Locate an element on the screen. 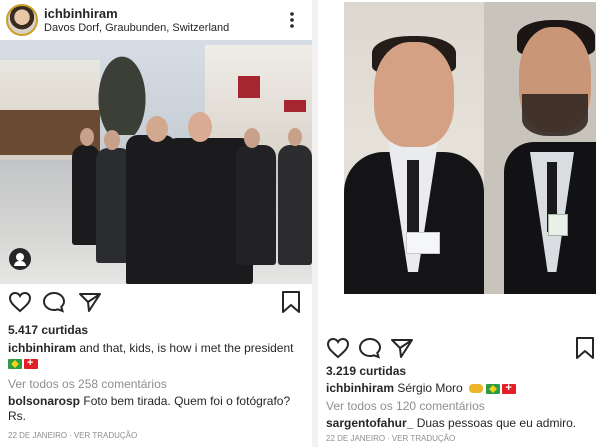 The image size is (600, 447). avatar is located at coordinates (22, 20).